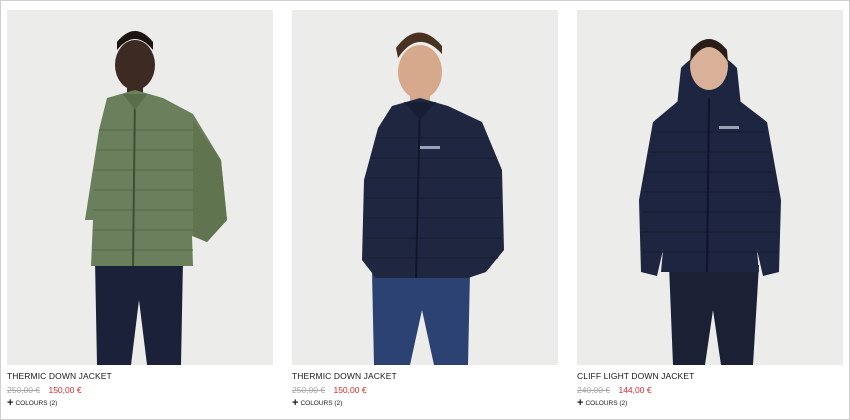  What do you see at coordinates (710, 390) in the screenshot?
I see `product-prices: 240,00 € 144,00 €` at bounding box center [710, 390].